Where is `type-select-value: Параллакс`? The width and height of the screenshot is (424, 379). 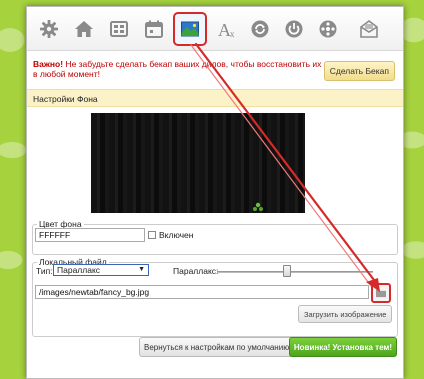
type-select-value: Параллакс is located at coordinates (79, 270).